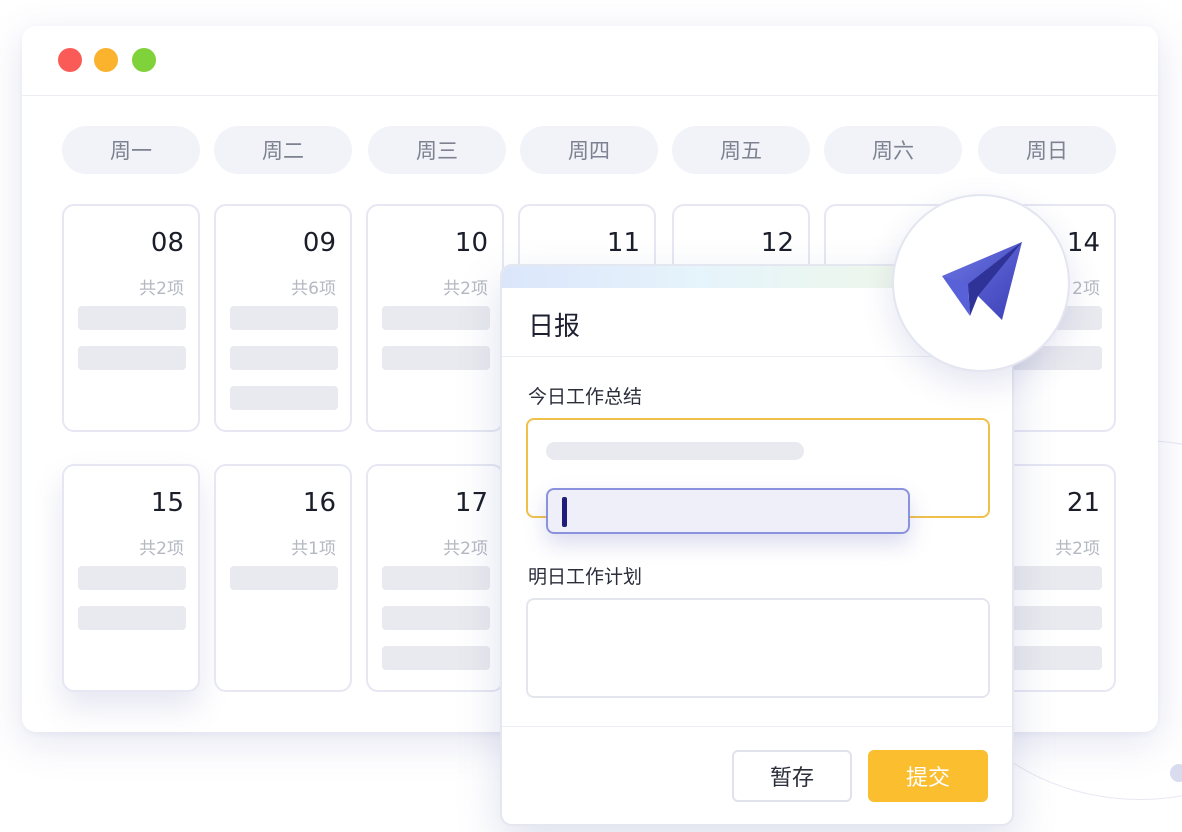 This screenshot has width=1182, height=832. What do you see at coordinates (590, 61) in the screenshot?
I see `title-bar` at bounding box center [590, 61].